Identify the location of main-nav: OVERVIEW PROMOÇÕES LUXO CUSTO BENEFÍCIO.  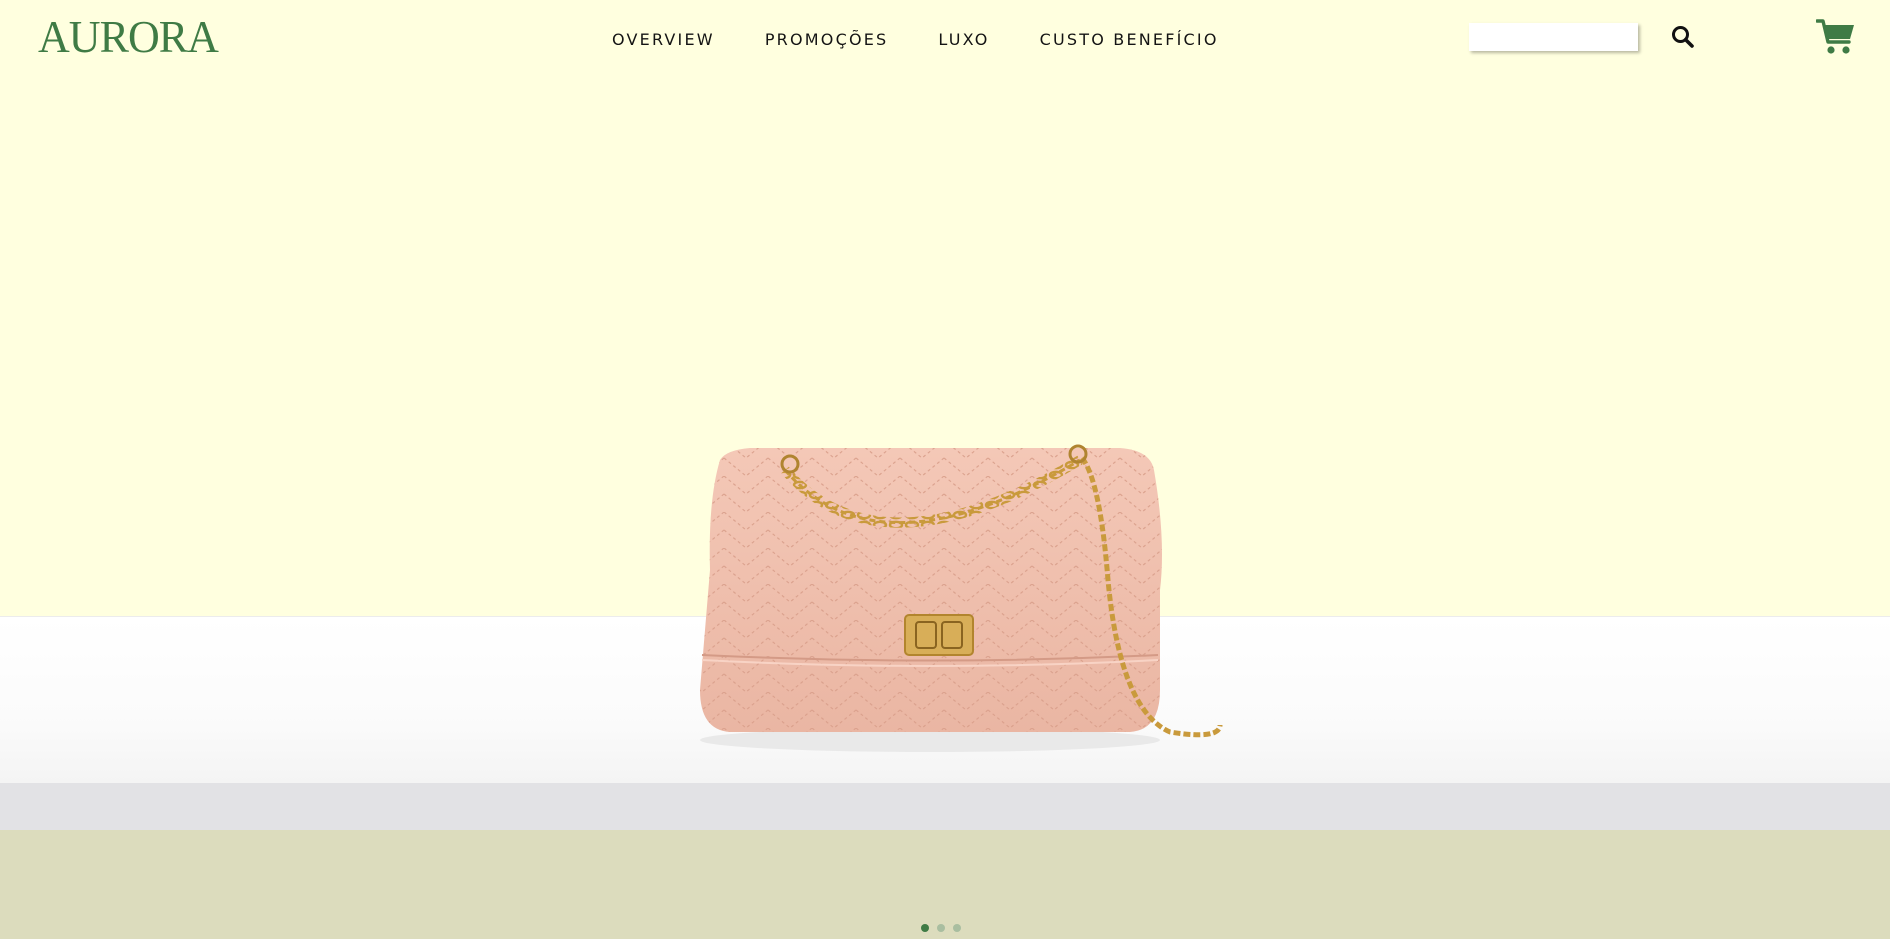
(915, 39).